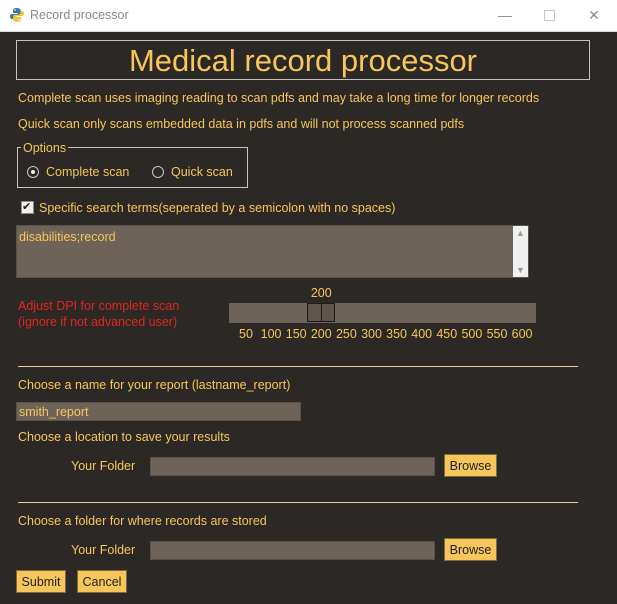 Image resolution: width=617 pixels, height=604 pixels. I want to click on dpi-tick-label: 600, so click(522, 334).